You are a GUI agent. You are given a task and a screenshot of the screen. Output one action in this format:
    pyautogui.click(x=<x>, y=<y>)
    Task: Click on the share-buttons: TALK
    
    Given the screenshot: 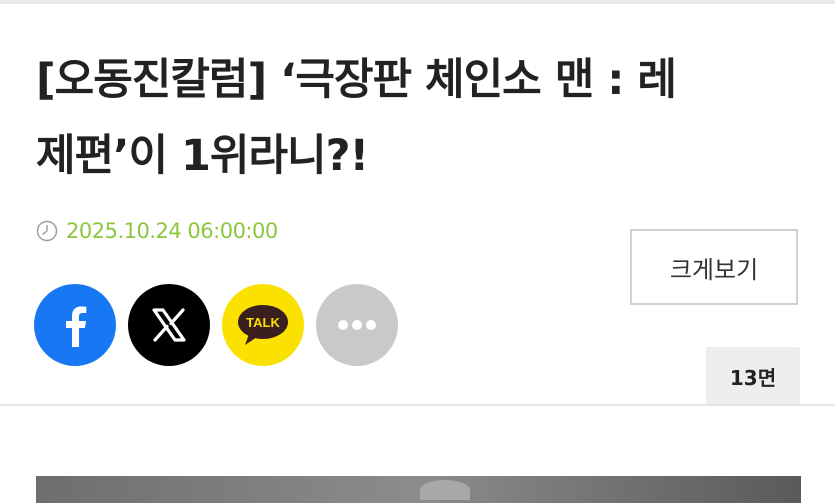 What is the action you would take?
    pyautogui.click(x=216, y=325)
    